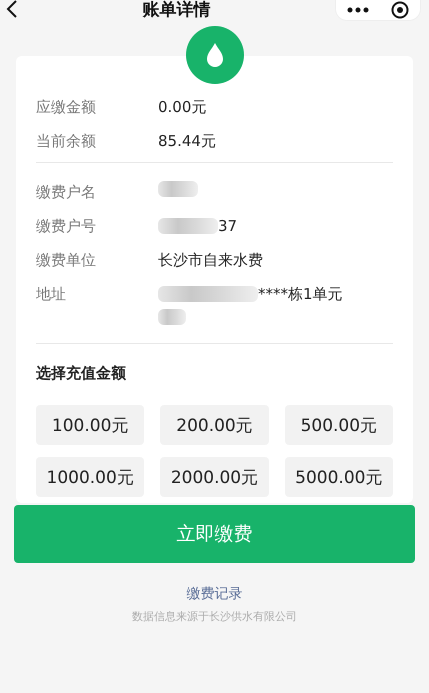  I want to click on capsule-menu, so click(378, 10).